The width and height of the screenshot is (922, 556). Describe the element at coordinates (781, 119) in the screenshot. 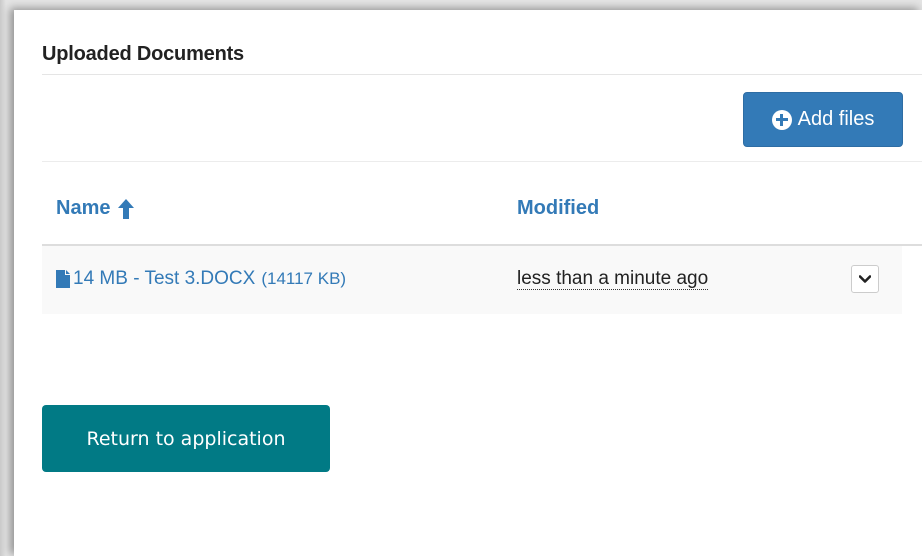

I see `plus-circle-icon` at that location.